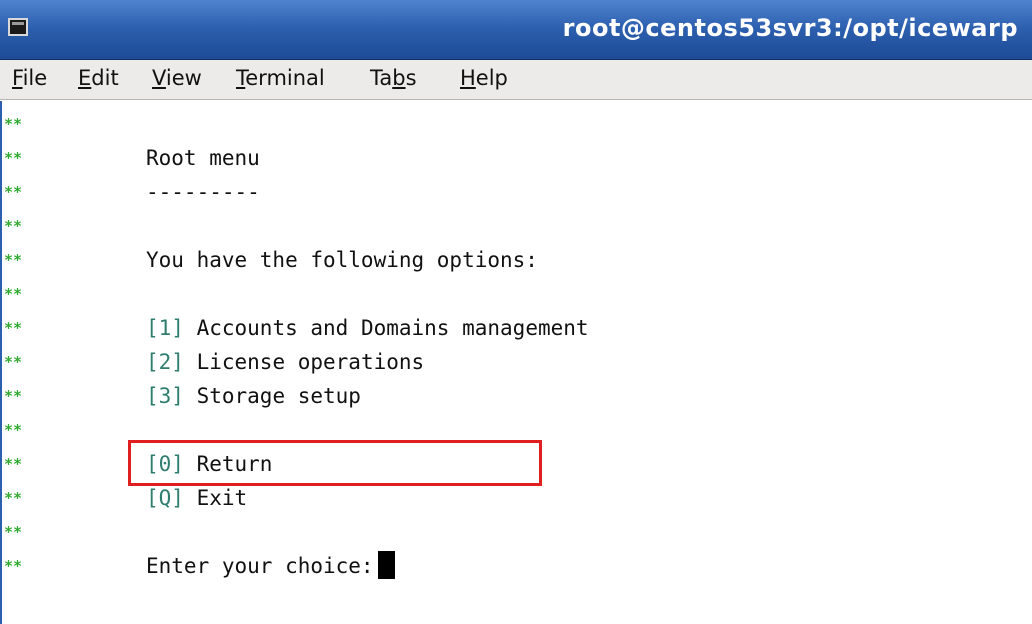  What do you see at coordinates (310, 362) in the screenshot?
I see `option-label: License operations` at bounding box center [310, 362].